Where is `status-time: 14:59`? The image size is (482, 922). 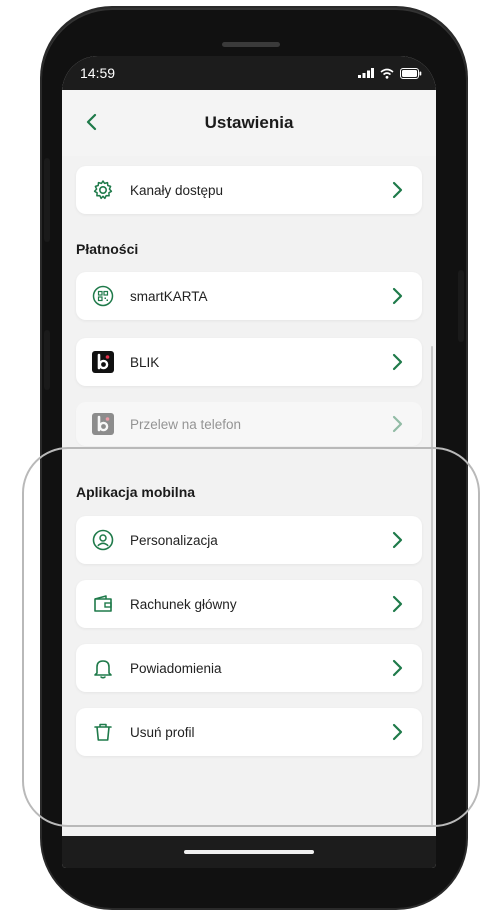
status-time: 14:59 is located at coordinates (98, 73).